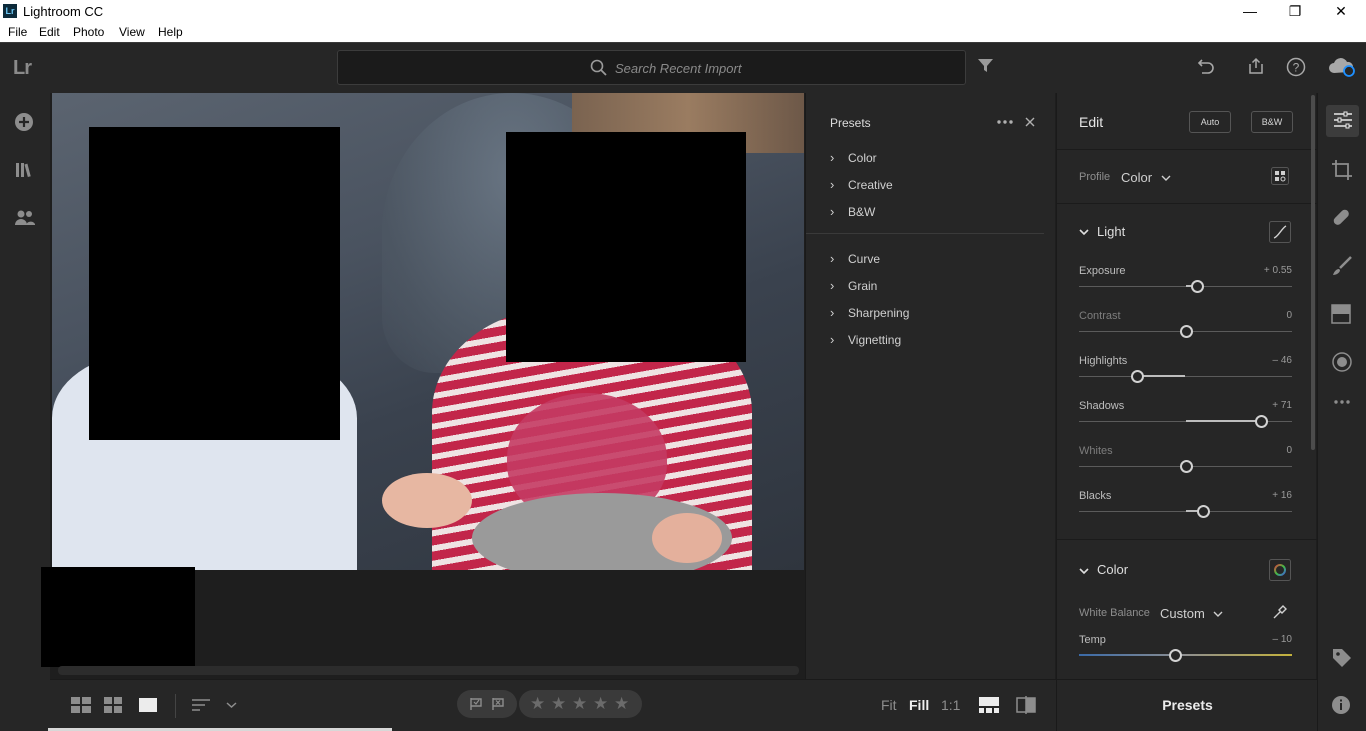 The width and height of the screenshot is (1366, 731). What do you see at coordinates (651, 67) in the screenshot?
I see `search-input: Search Recent Import` at bounding box center [651, 67].